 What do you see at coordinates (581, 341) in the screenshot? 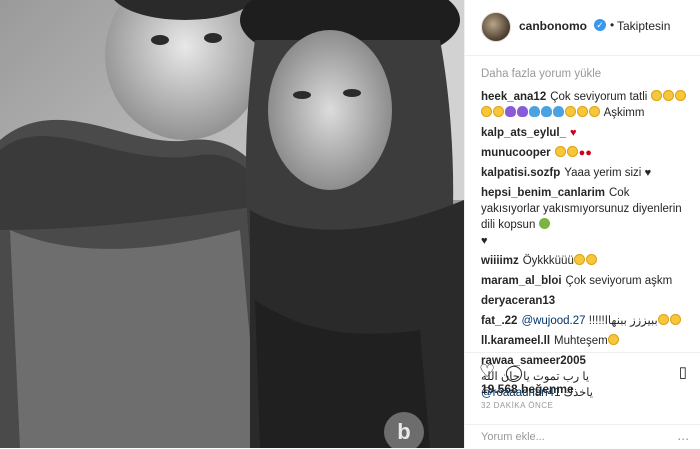
I see `comment-text: Muhteşem` at bounding box center [581, 341].